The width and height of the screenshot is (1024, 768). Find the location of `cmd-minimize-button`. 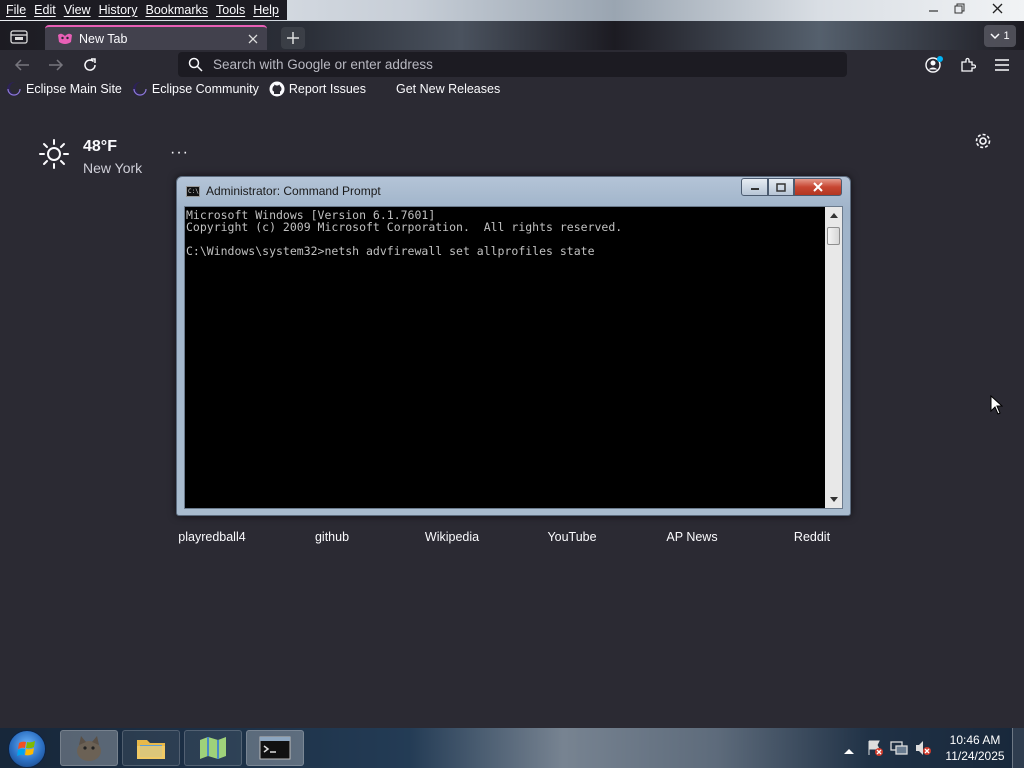

cmd-minimize-button is located at coordinates (754, 187).